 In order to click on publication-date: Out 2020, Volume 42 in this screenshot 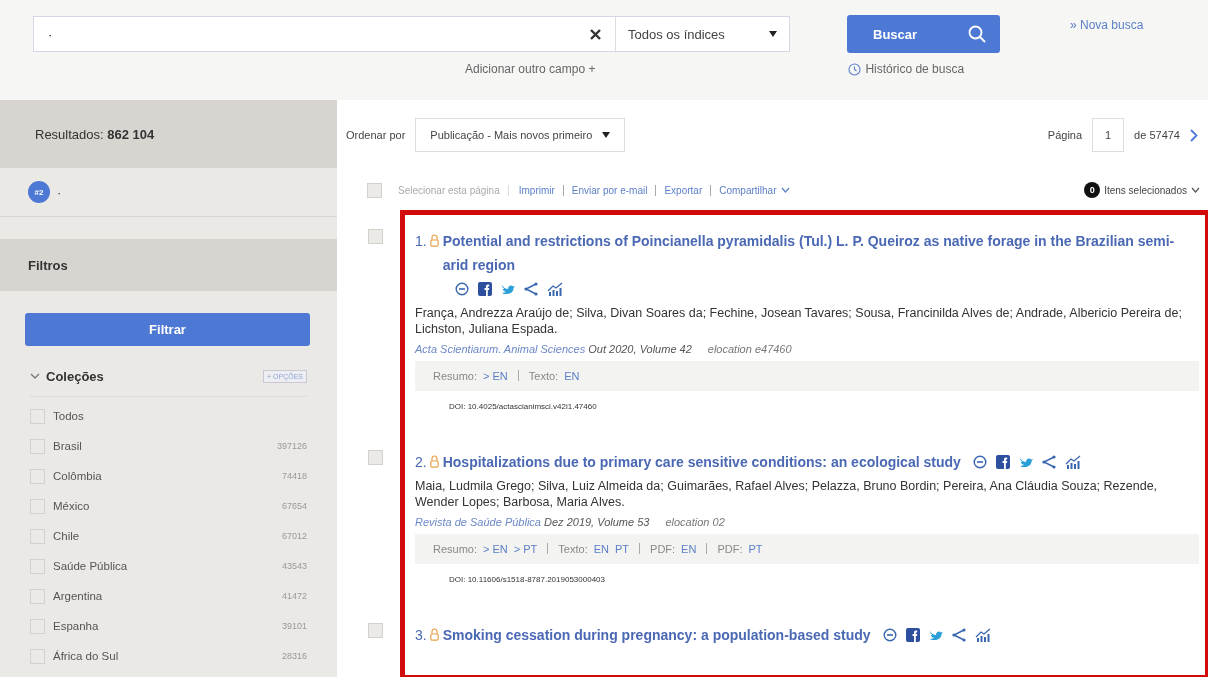, I will do `click(640, 349)`.